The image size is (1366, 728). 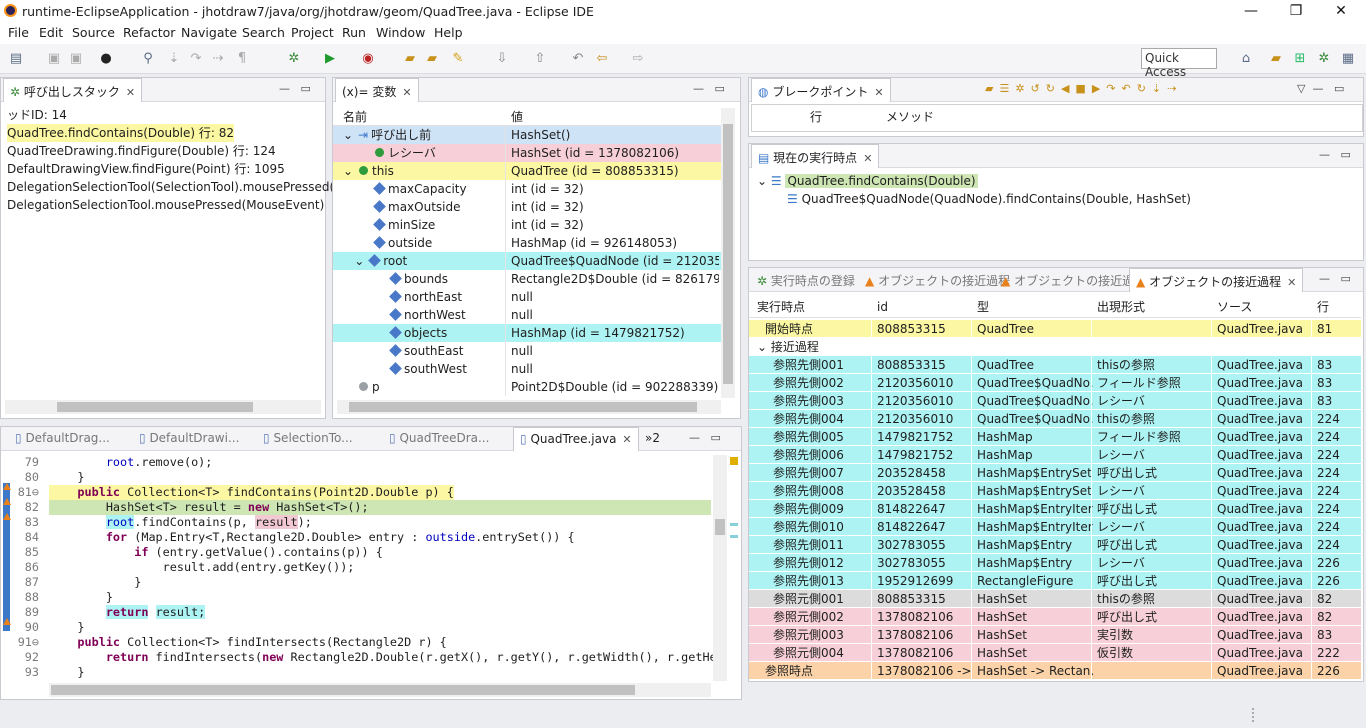 I want to click on menu-navigate: Navigate, so click(x=209, y=32).